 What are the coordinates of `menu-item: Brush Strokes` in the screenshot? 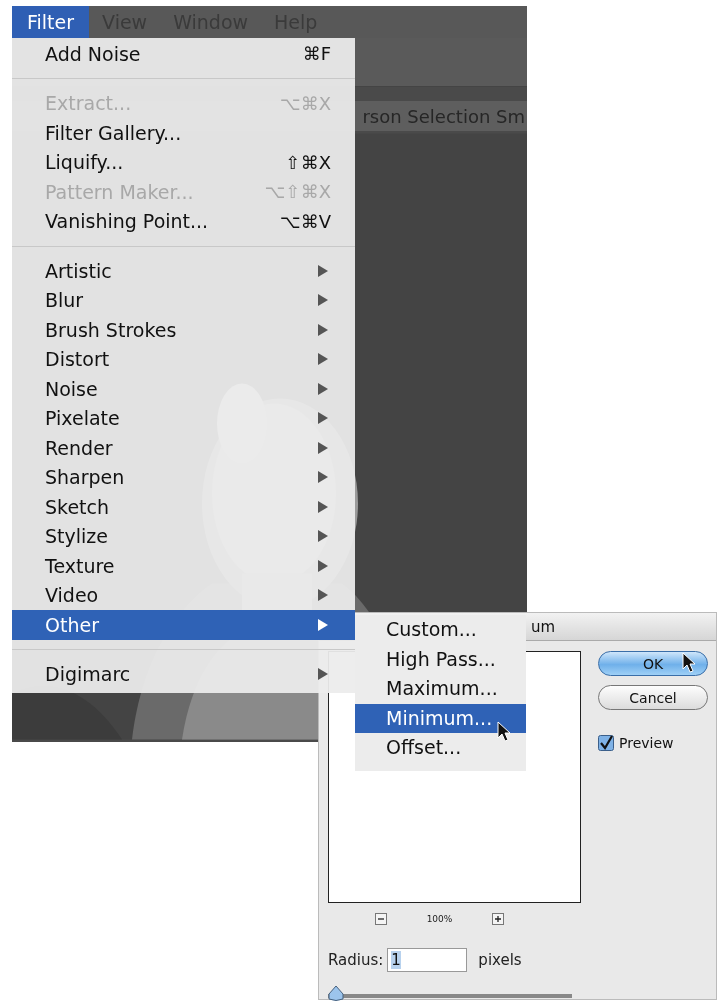 It's located at (183, 330).